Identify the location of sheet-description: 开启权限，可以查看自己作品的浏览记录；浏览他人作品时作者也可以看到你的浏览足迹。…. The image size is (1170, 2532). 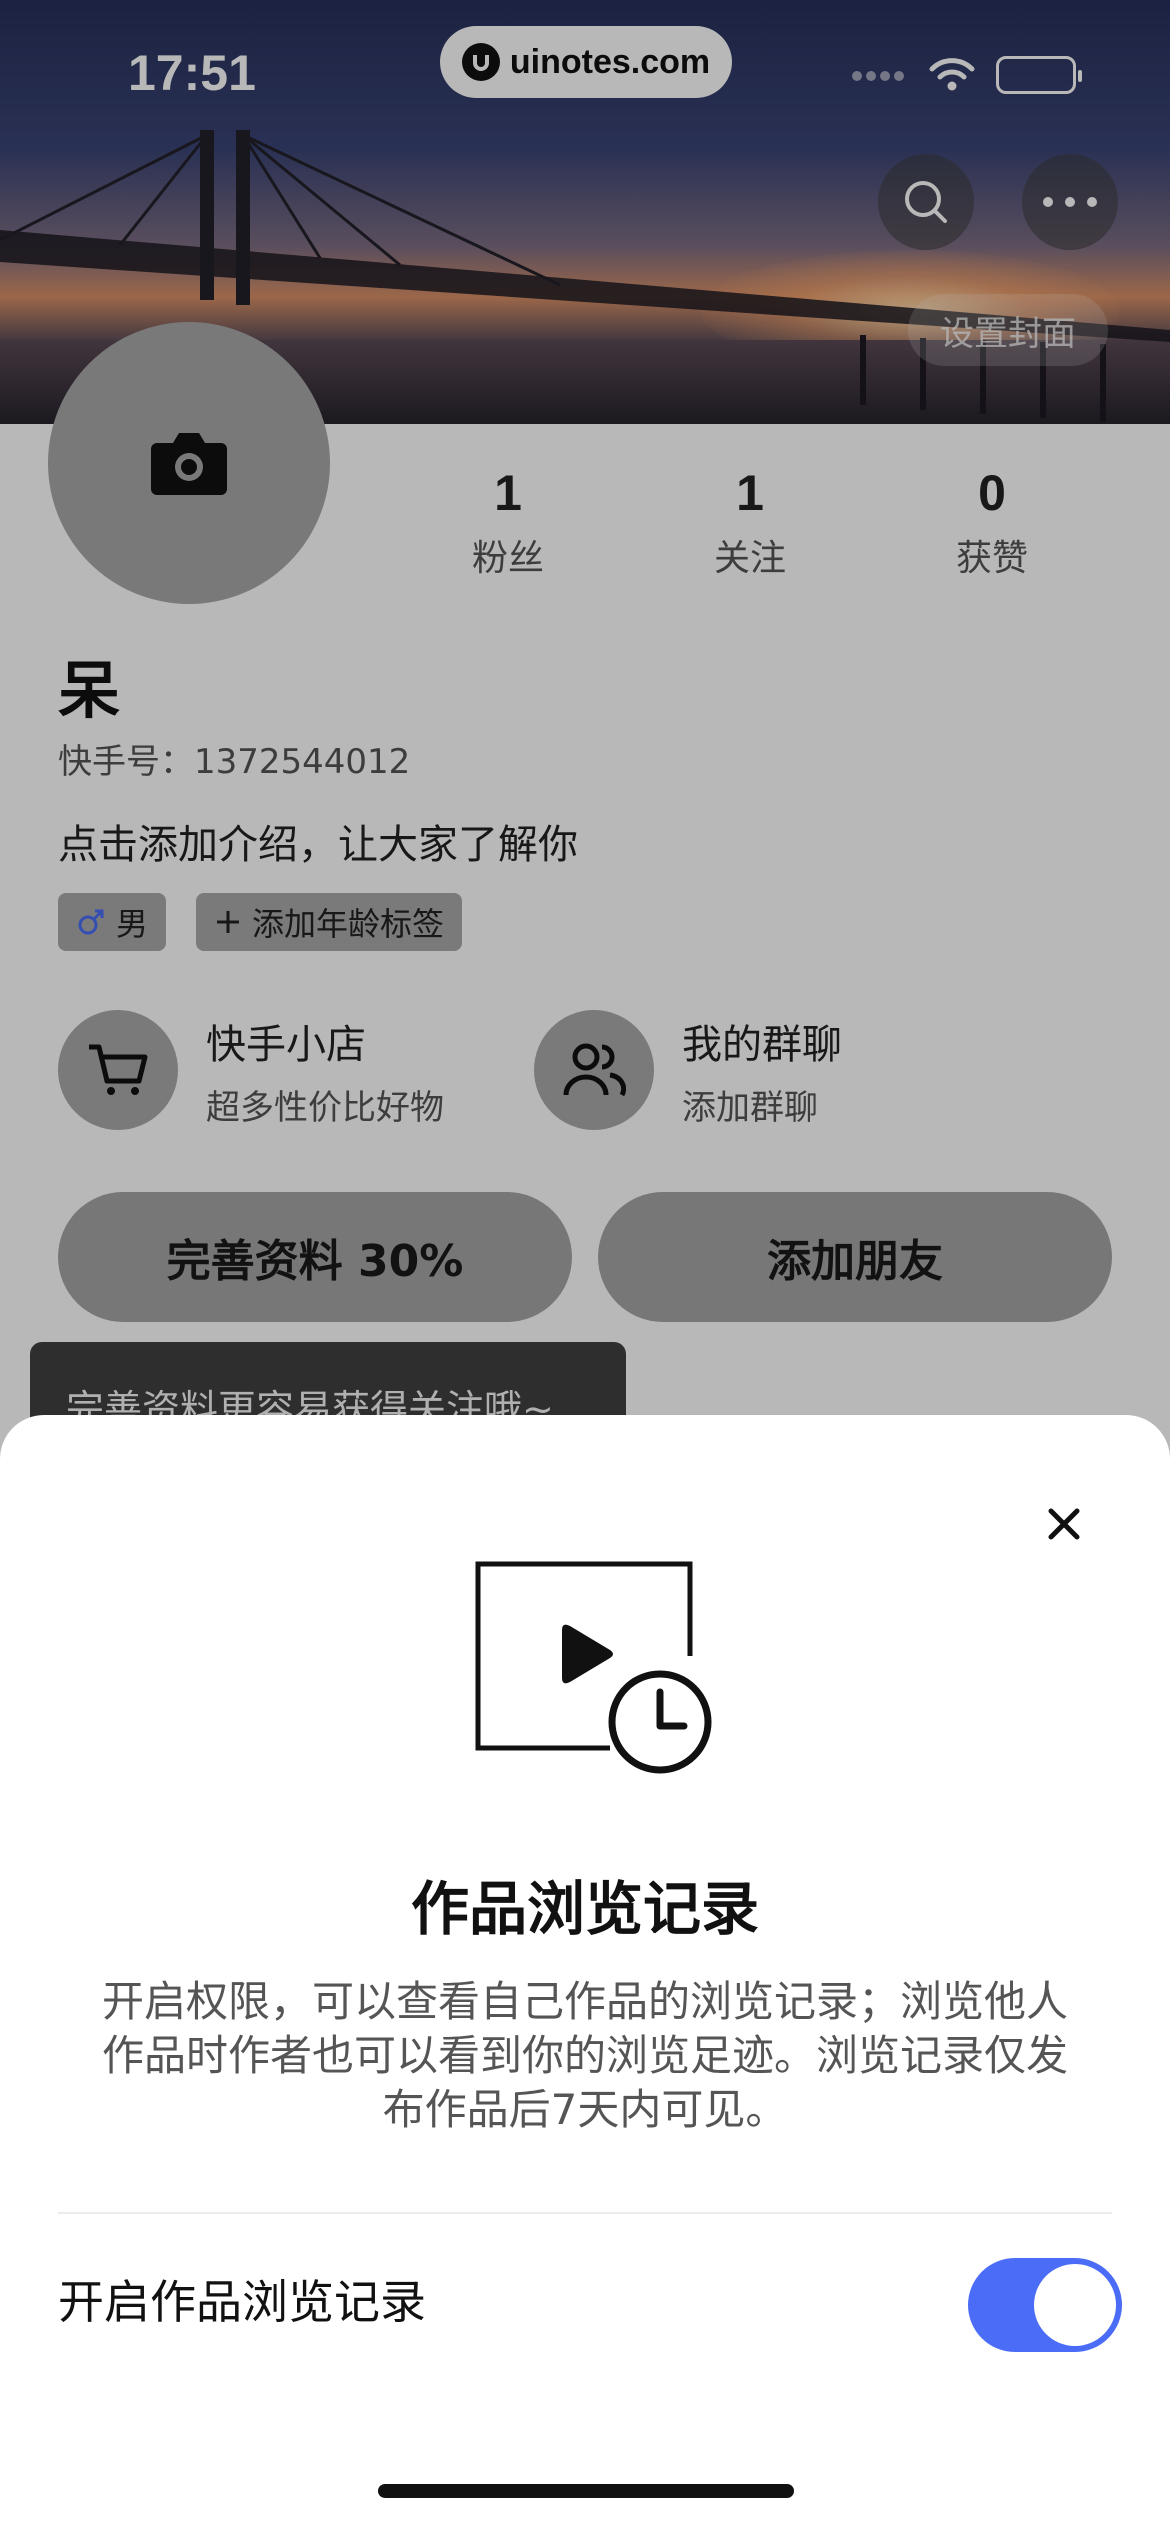
(584, 2055).